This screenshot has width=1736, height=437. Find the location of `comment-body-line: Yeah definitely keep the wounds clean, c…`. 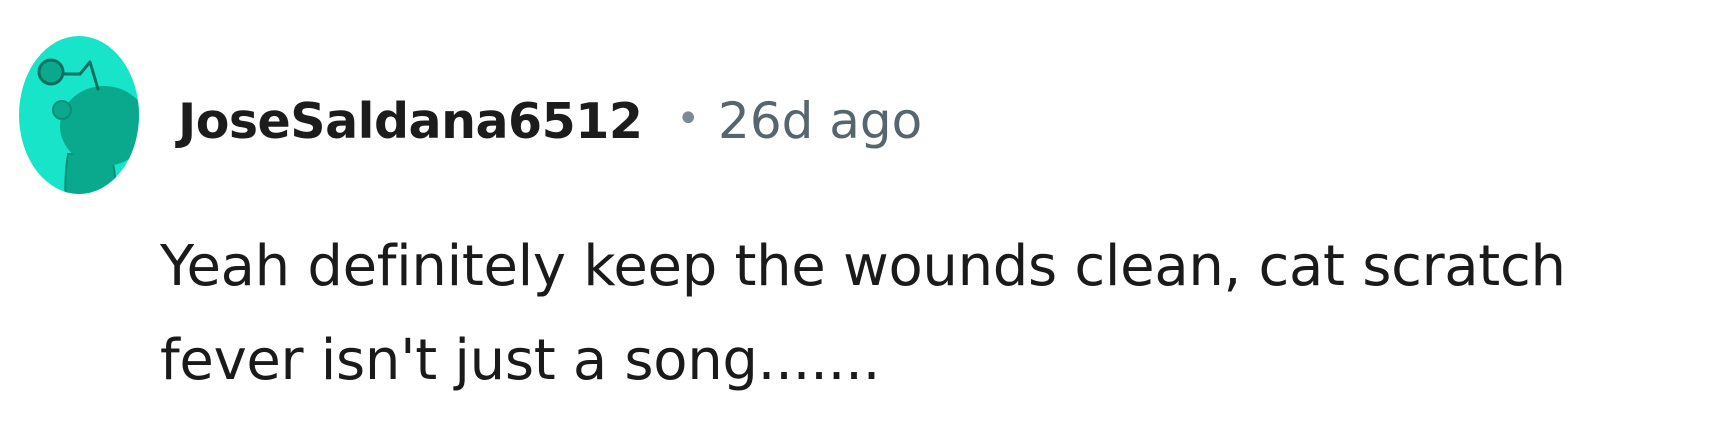

comment-body-line: Yeah definitely keep the wounds clean, c… is located at coordinates (863, 266).